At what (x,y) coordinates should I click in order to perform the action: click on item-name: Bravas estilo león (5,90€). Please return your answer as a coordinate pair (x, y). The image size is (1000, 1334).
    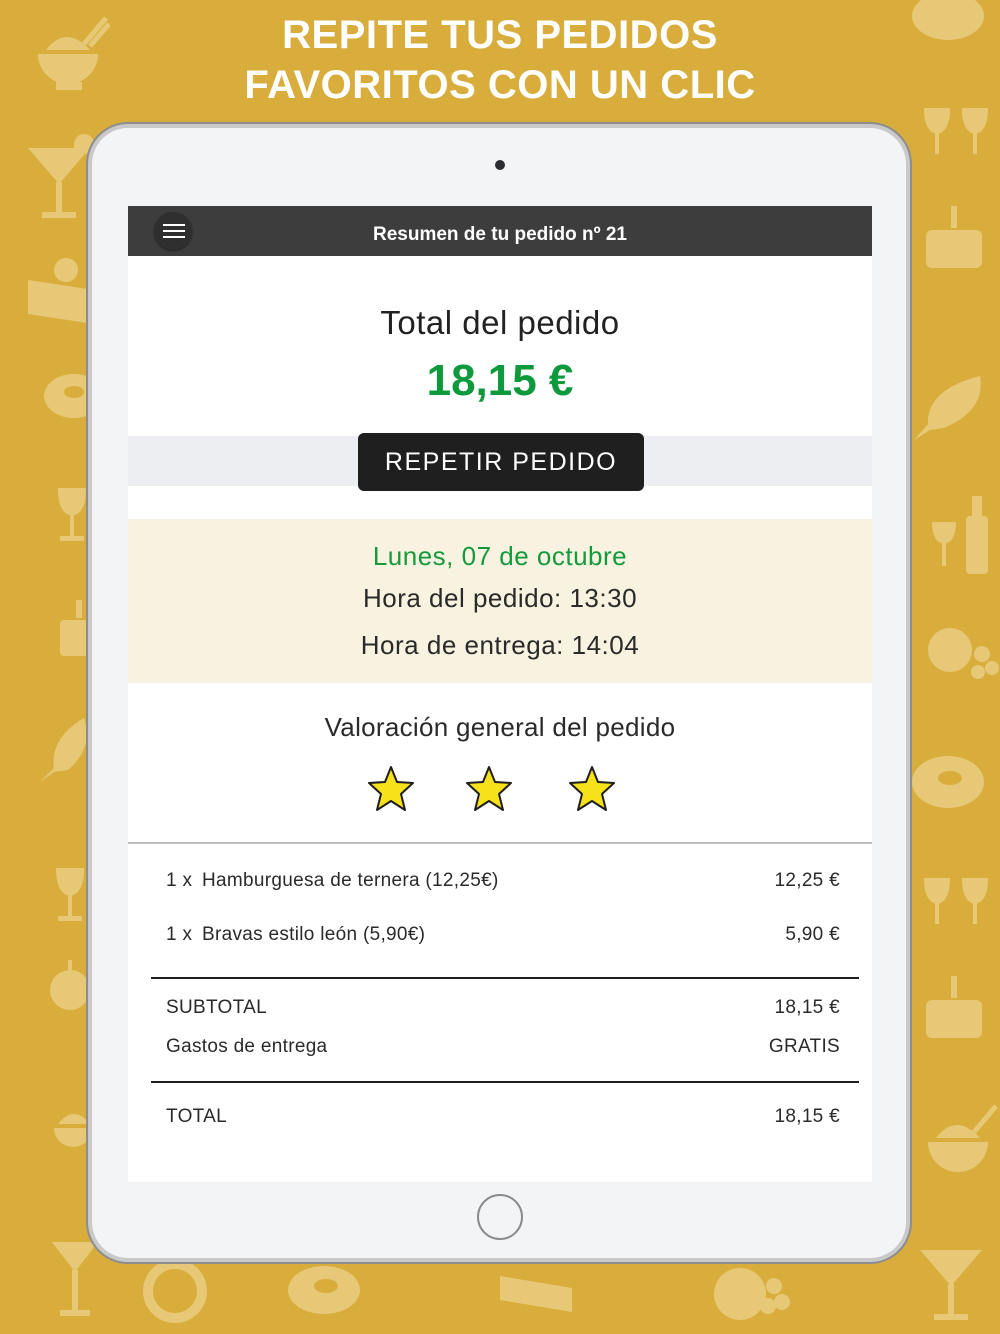
    Looking at the image, I should click on (314, 934).